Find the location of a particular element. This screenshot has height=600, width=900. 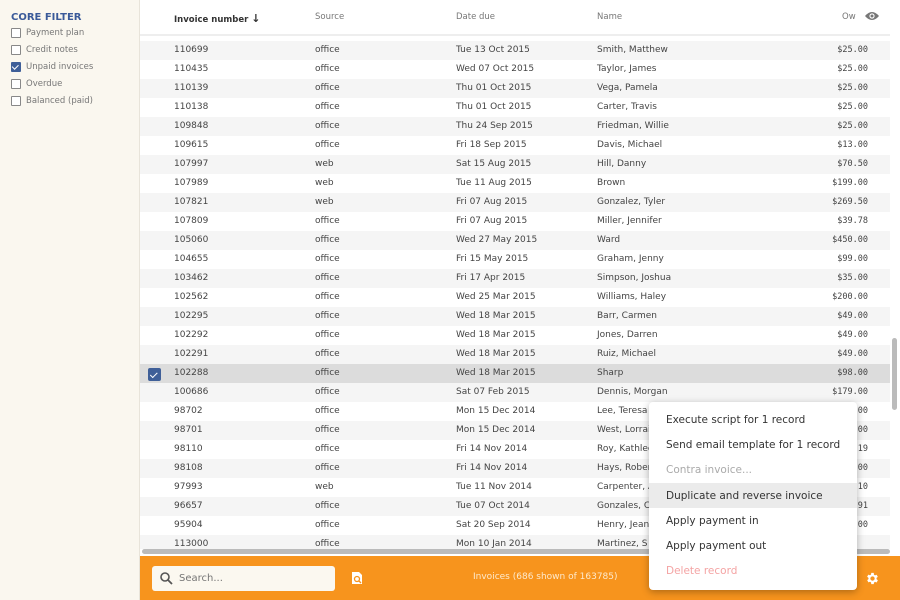

cell-date-due: Sat 15 Aug 2015 is located at coordinates (494, 164).